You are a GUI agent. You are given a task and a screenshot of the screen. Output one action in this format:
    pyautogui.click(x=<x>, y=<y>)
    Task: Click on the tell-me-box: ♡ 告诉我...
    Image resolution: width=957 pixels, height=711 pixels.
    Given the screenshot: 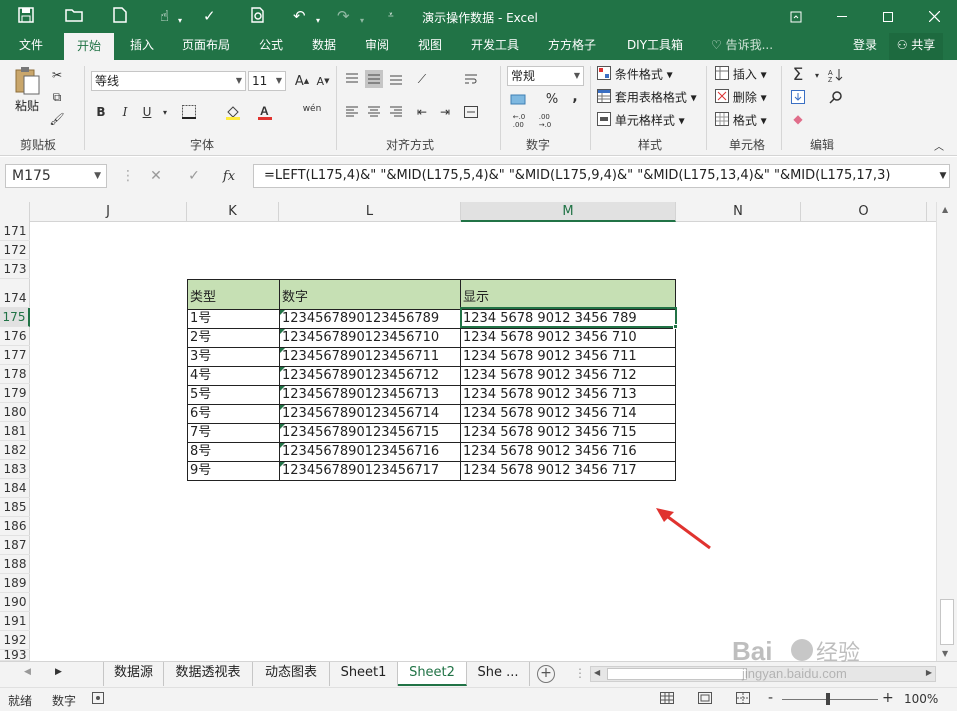 What is the action you would take?
    pyautogui.click(x=742, y=46)
    